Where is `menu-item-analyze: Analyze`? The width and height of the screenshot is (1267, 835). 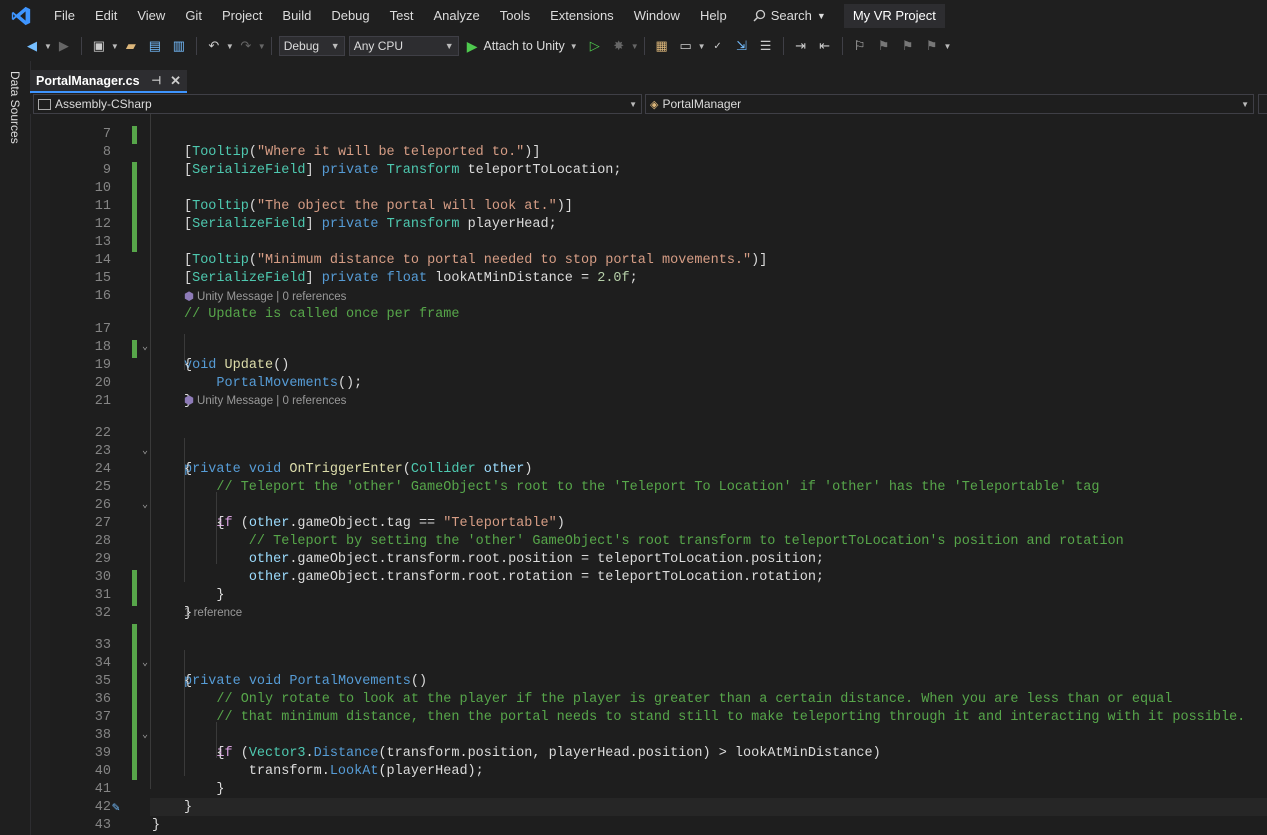
menu-item-analyze: Analyze is located at coordinates (456, 15).